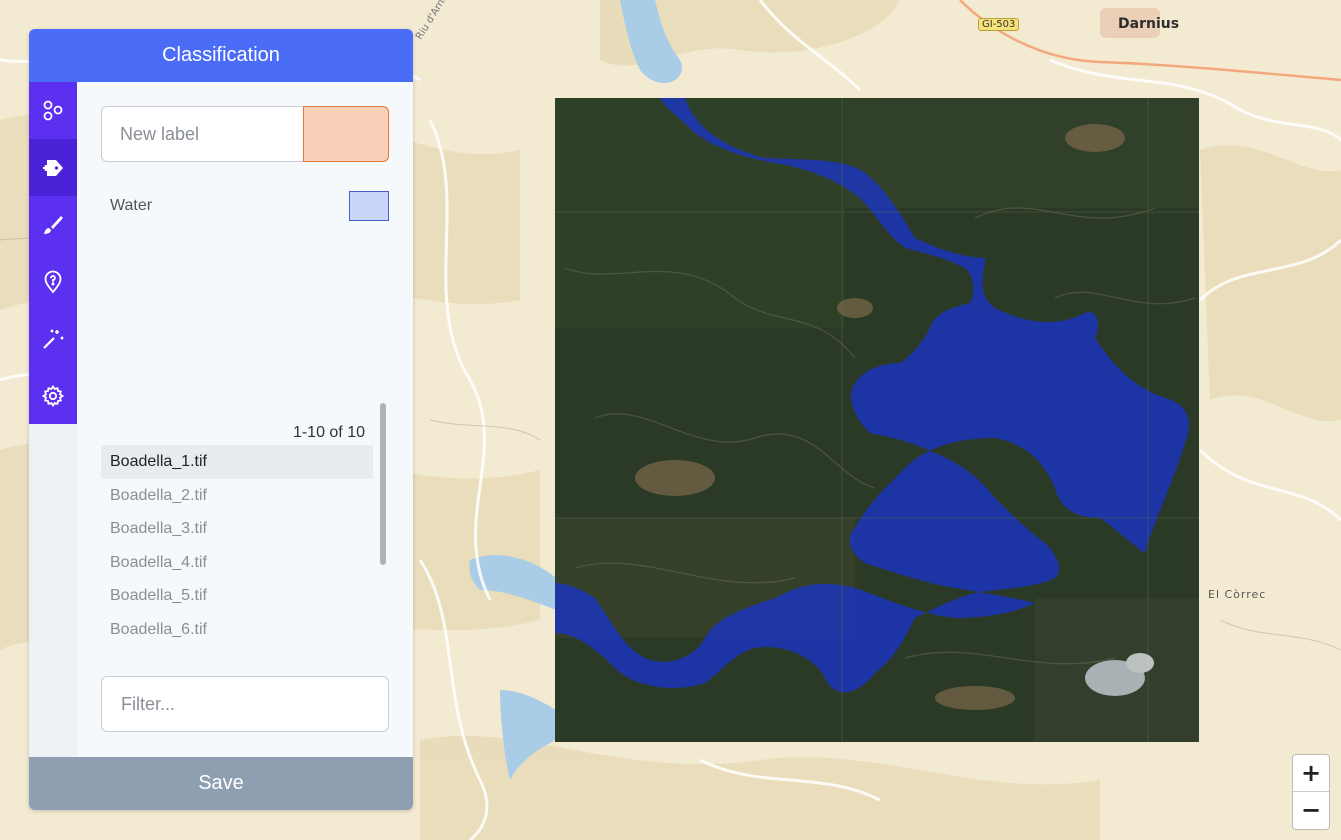  Describe the element at coordinates (369, 206) in the screenshot. I see `label-color-swatch` at that location.